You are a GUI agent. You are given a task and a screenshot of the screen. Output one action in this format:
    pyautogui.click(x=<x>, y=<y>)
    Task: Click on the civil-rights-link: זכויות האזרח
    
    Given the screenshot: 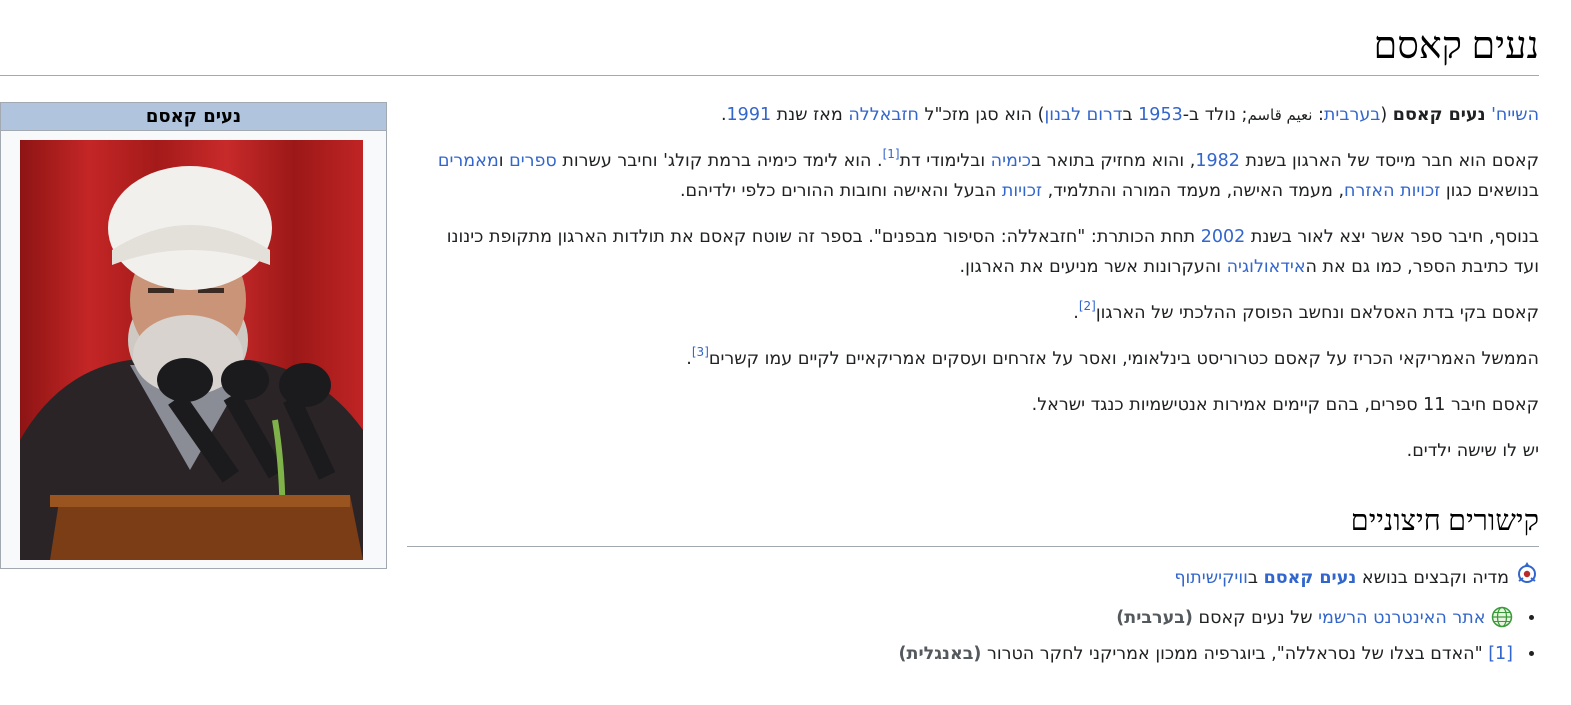 What is the action you would take?
    pyautogui.click(x=1392, y=191)
    